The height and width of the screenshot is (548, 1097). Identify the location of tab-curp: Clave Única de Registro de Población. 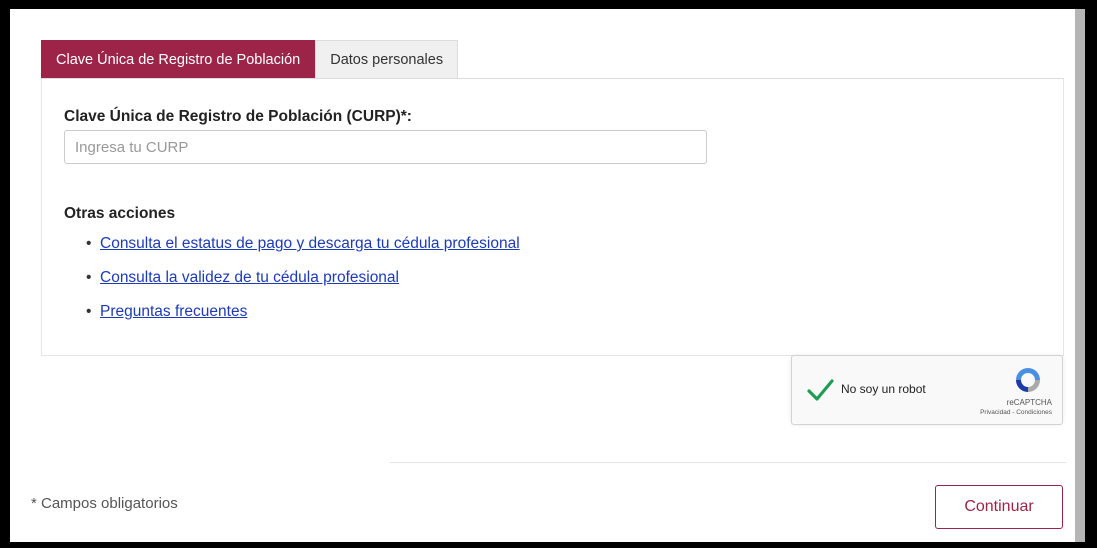
(178, 59).